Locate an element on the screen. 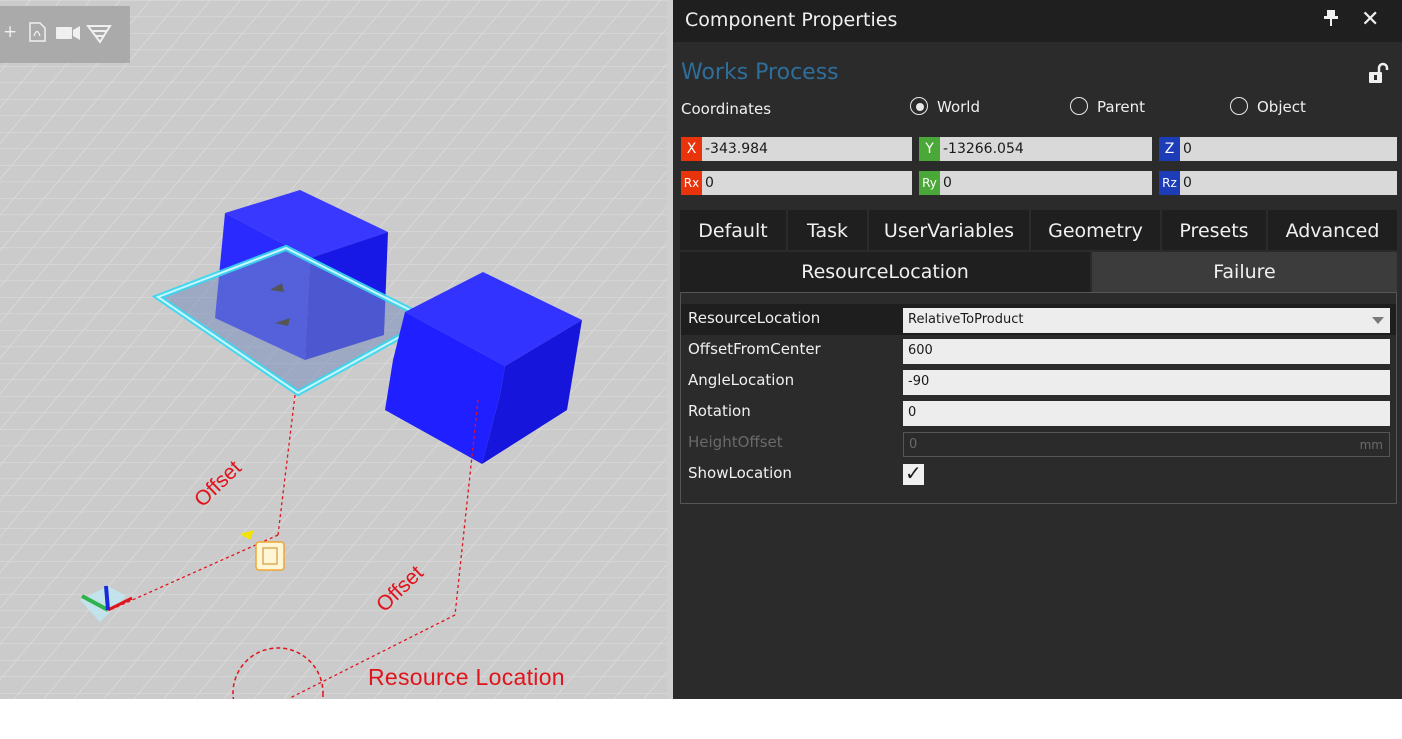 This screenshot has width=1402, height=739. ry-axis-tag: Ry is located at coordinates (929, 183).